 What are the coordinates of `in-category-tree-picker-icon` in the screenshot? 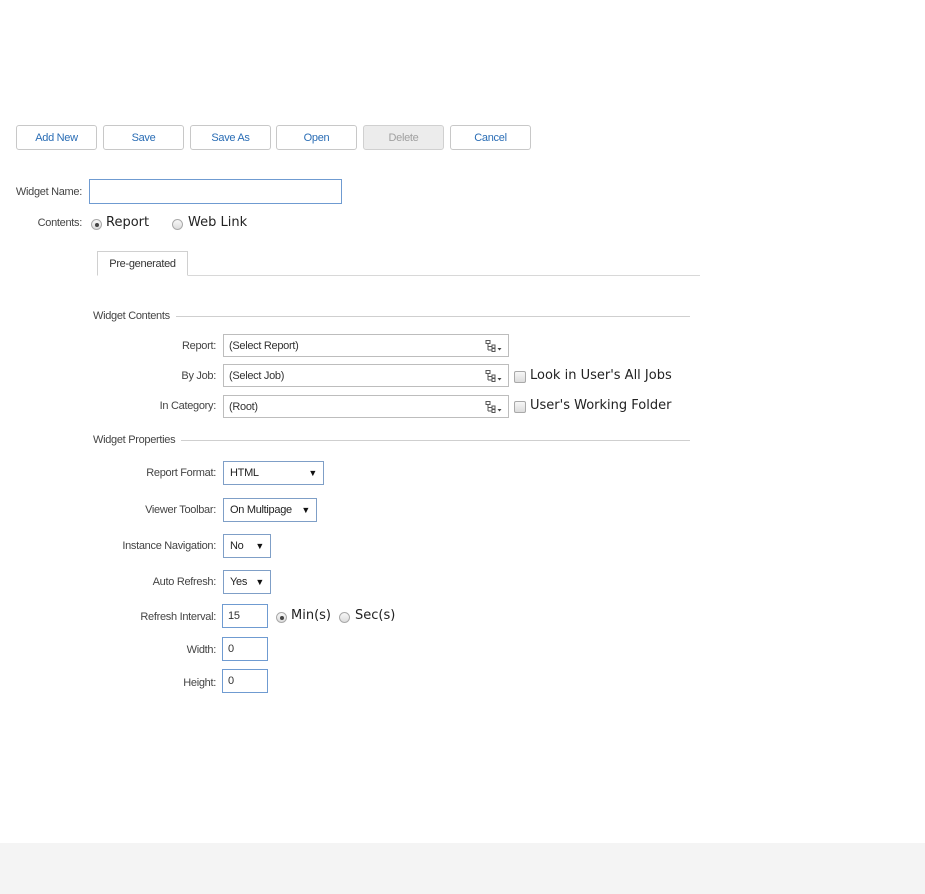 It's located at (494, 407).